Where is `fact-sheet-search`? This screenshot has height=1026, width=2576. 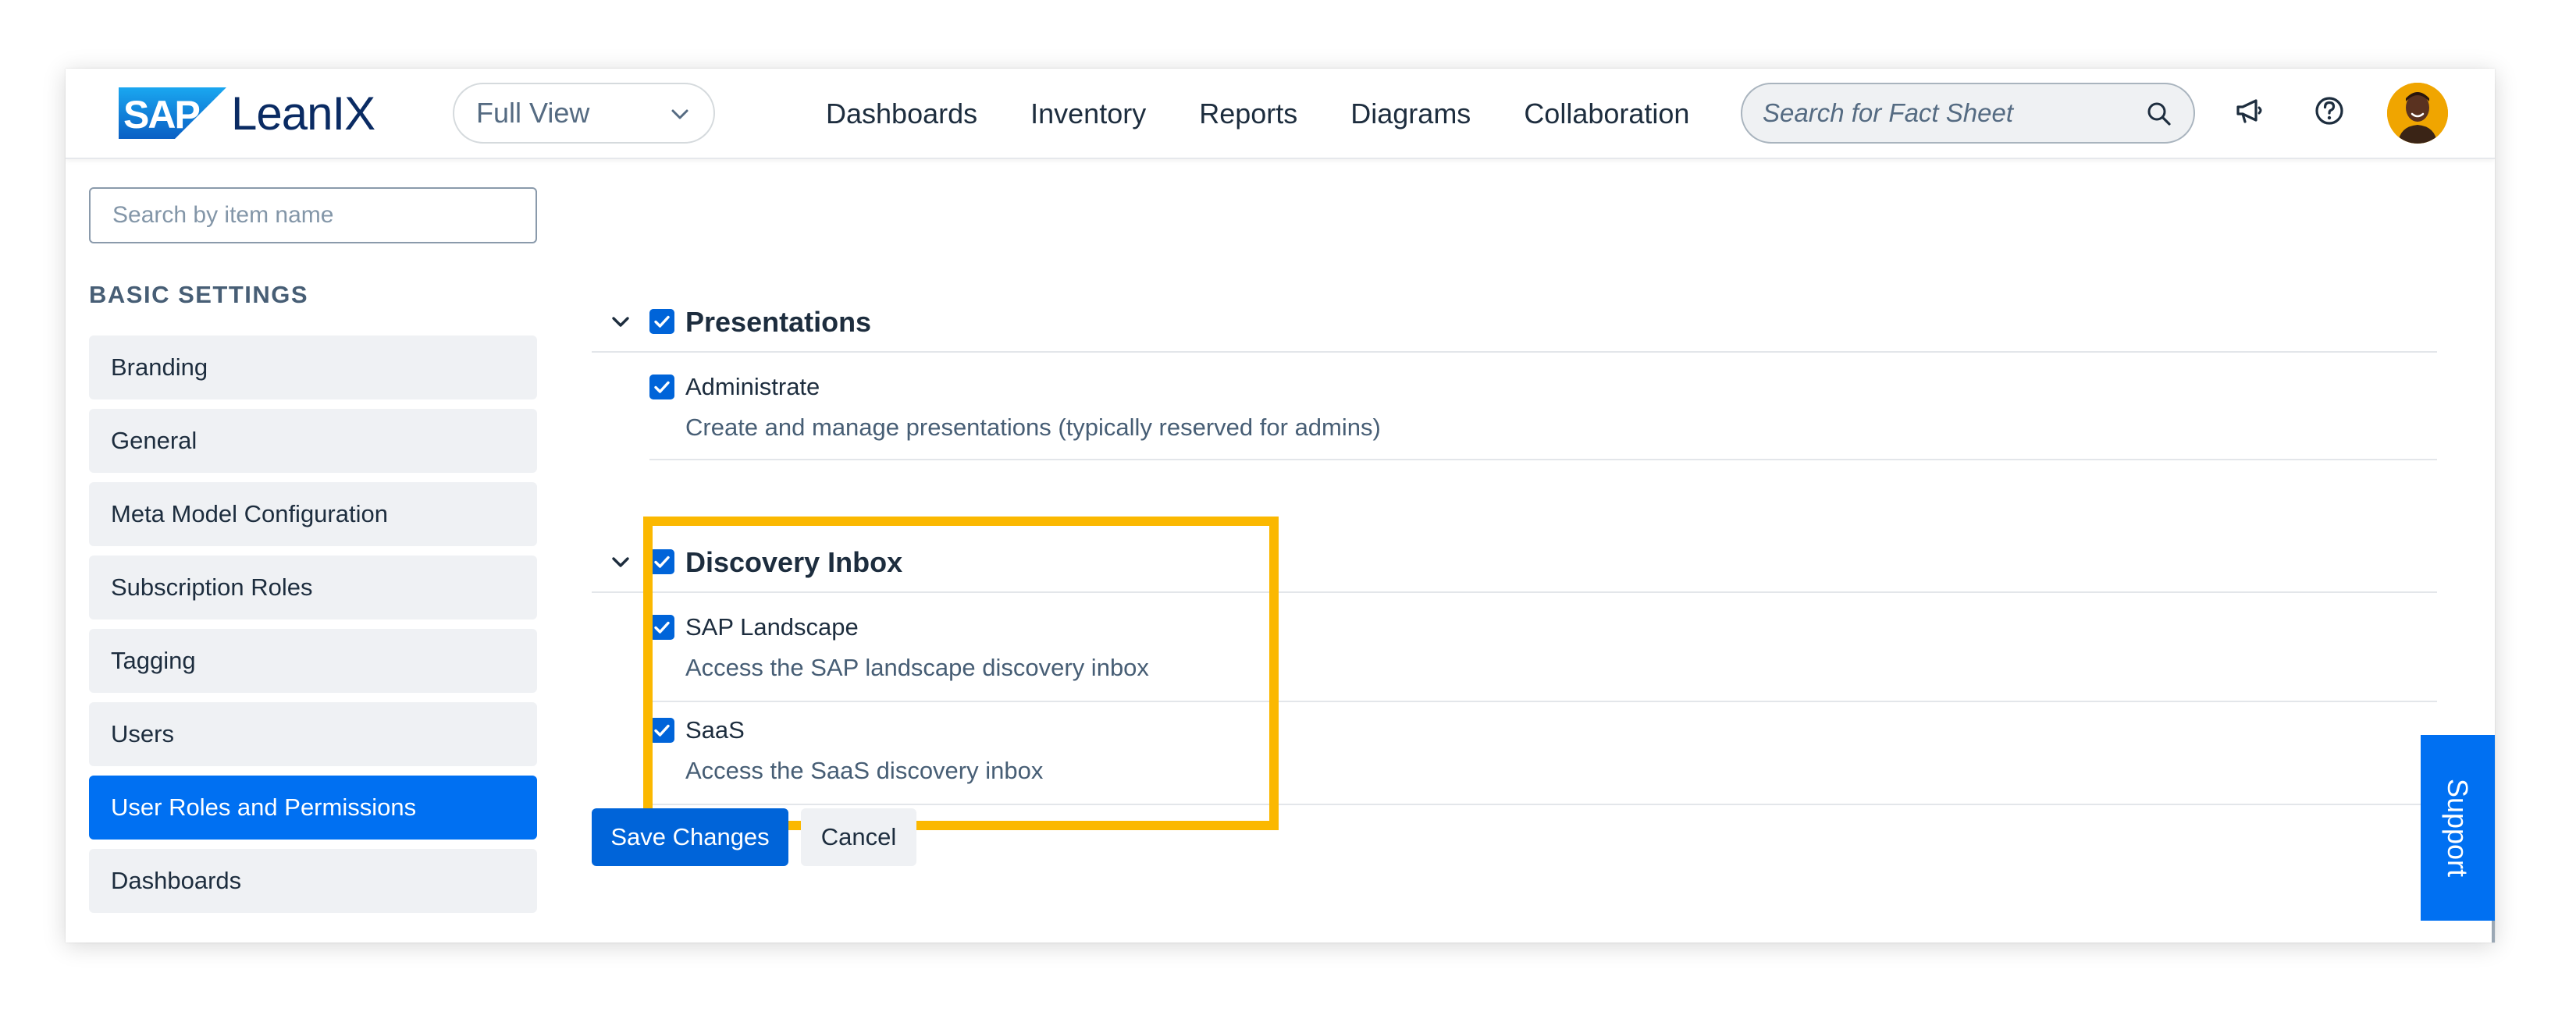
fact-sheet-search is located at coordinates (1968, 114).